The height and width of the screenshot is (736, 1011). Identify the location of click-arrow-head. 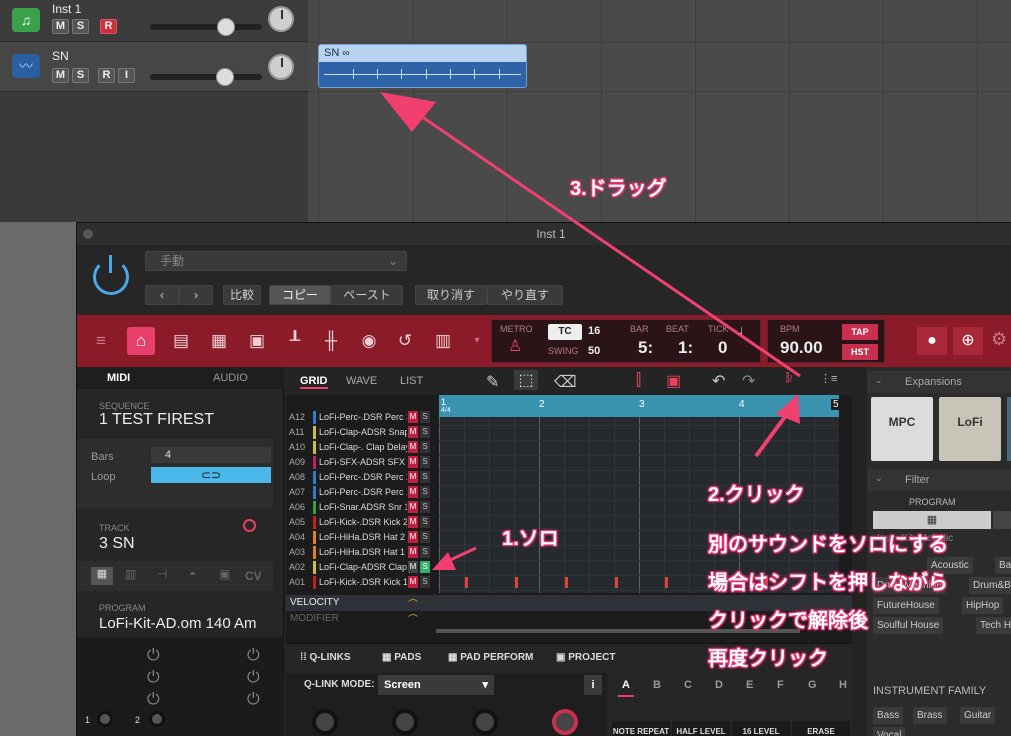
(788, 409).